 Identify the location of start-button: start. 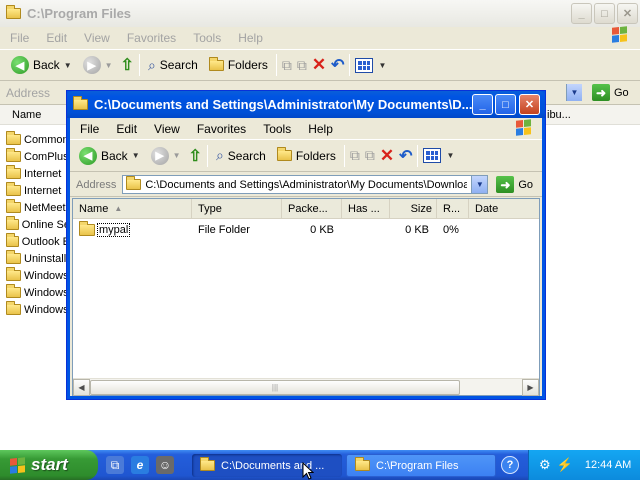
(49, 465).